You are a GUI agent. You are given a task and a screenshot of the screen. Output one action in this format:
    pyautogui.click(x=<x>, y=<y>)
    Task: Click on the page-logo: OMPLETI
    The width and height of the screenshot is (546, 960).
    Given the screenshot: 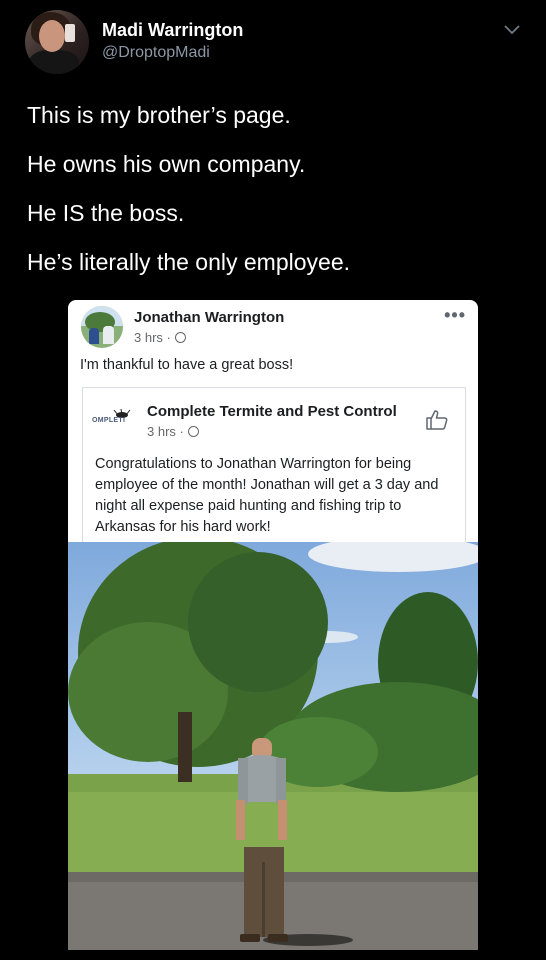 What is the action you would take?
    pyautogui.click(x=115, y=418)
    